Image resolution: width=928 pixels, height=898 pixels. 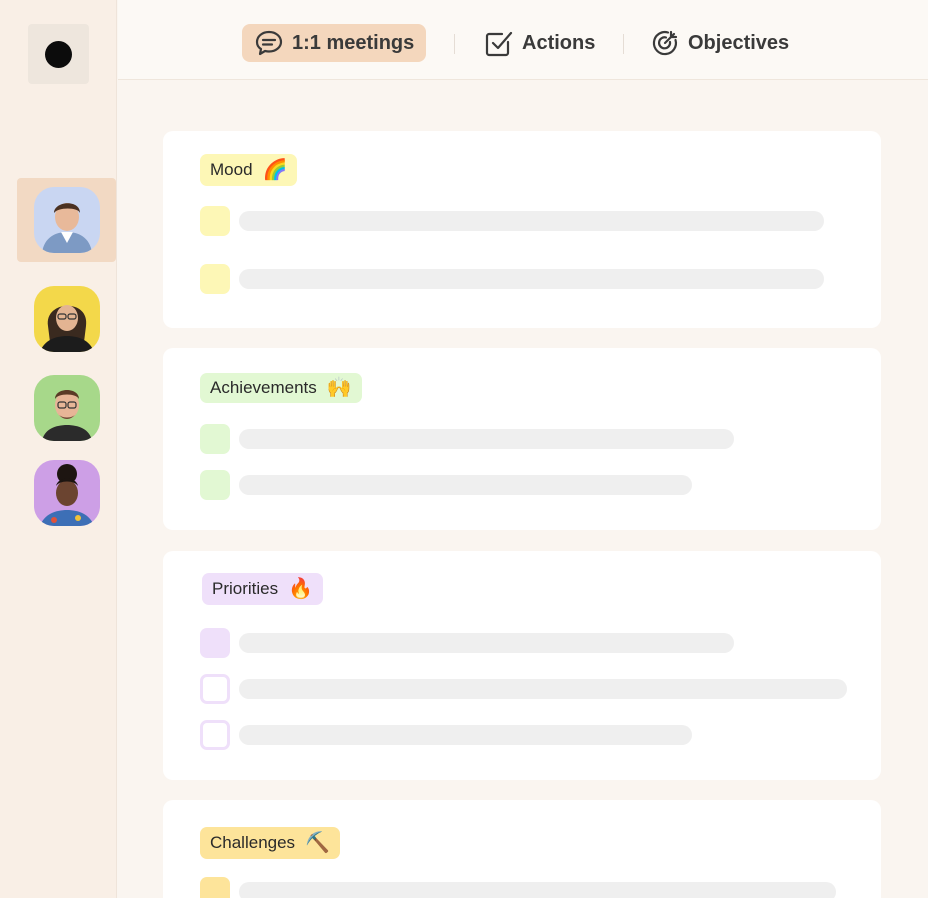 What do you see at coordinates (245, 588) in the screenshot?
I see `section-title: Priorities` at bounding box center [245, 588].